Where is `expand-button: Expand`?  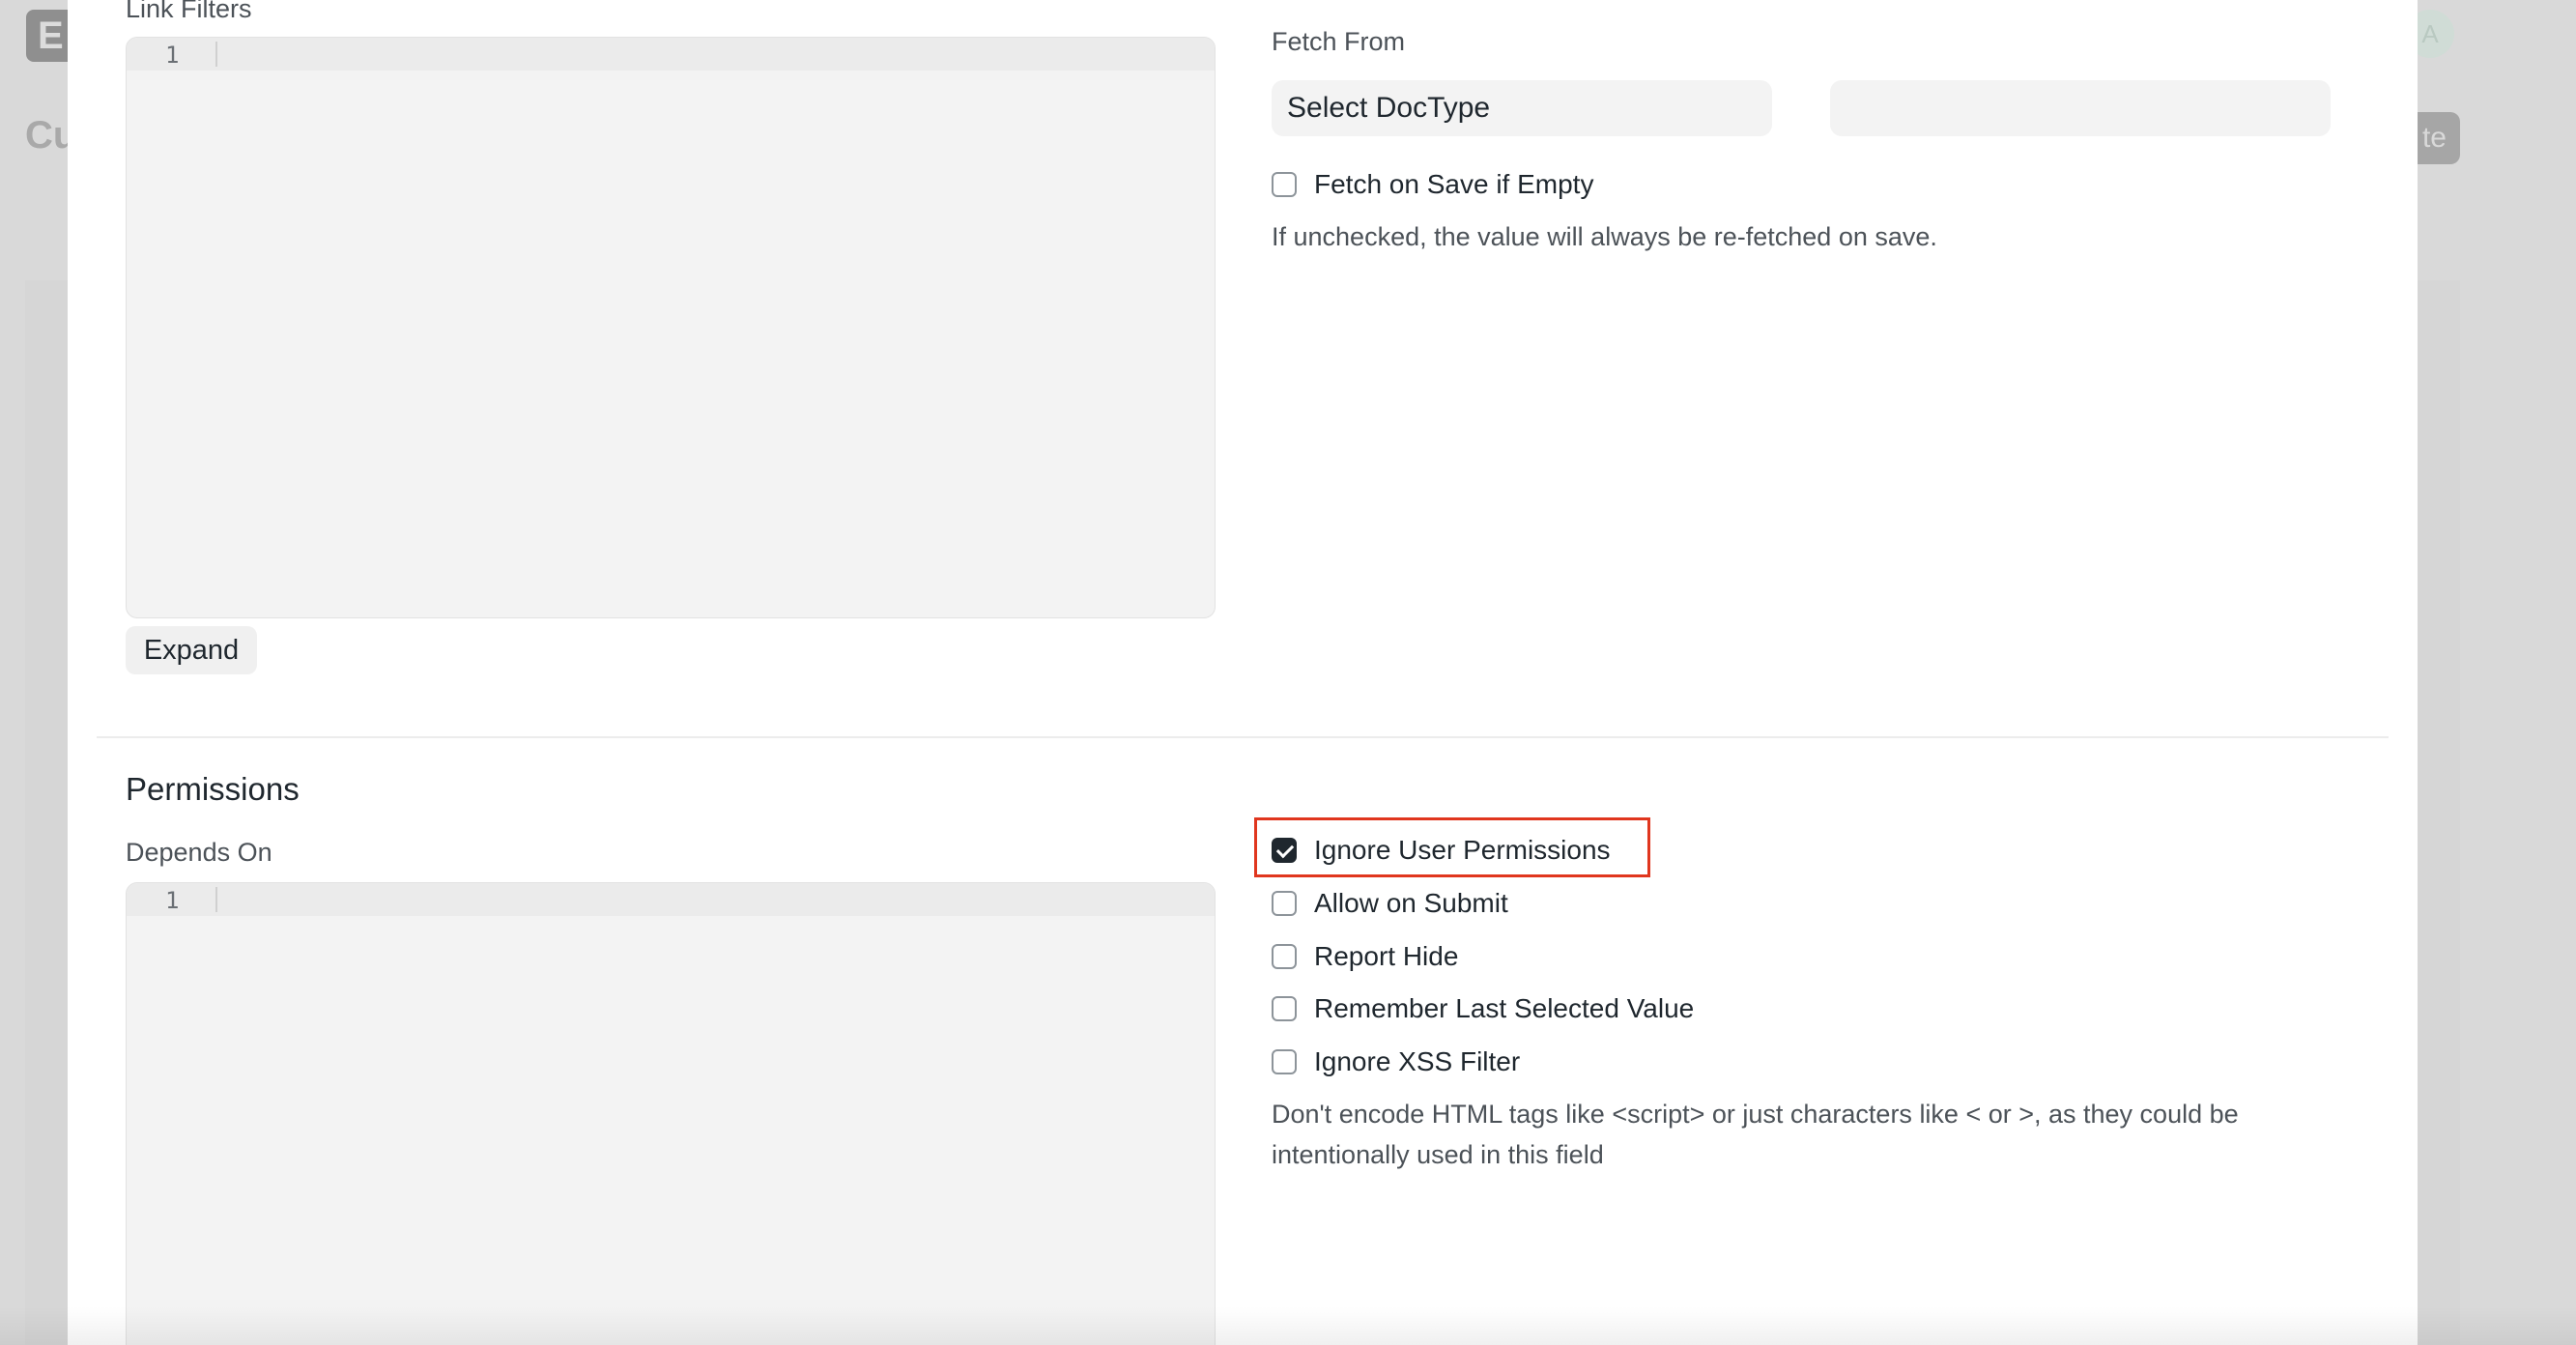
expand-button: Expand is located at coordinates (192, 650).